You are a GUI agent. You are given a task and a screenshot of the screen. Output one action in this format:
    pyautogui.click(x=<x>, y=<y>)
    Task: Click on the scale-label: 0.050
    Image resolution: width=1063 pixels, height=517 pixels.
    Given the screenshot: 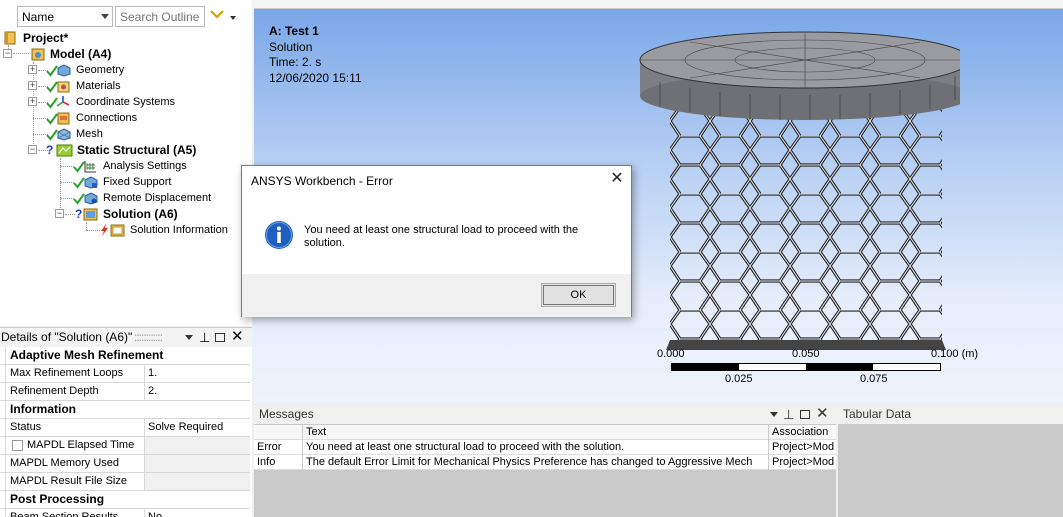 What is the action you would take?
    pyautogui.click(x=806, y=354)
    